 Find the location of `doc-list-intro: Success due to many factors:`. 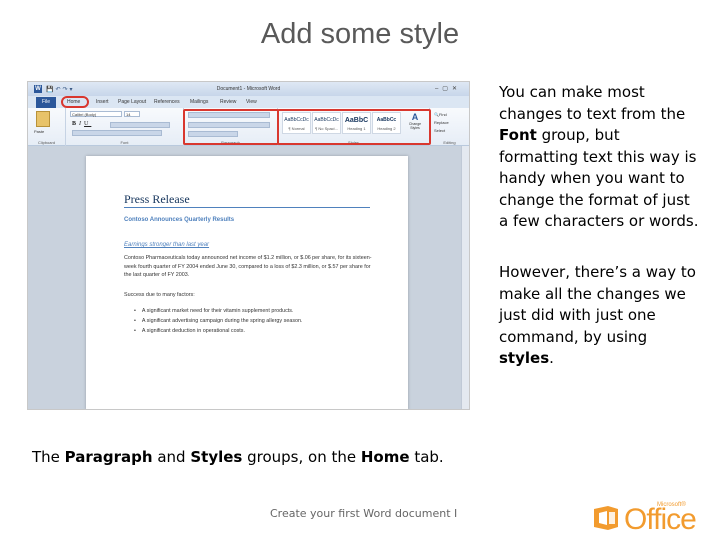

doc-list-intro: Success due to many factors: is located at coordinates (159, 295).